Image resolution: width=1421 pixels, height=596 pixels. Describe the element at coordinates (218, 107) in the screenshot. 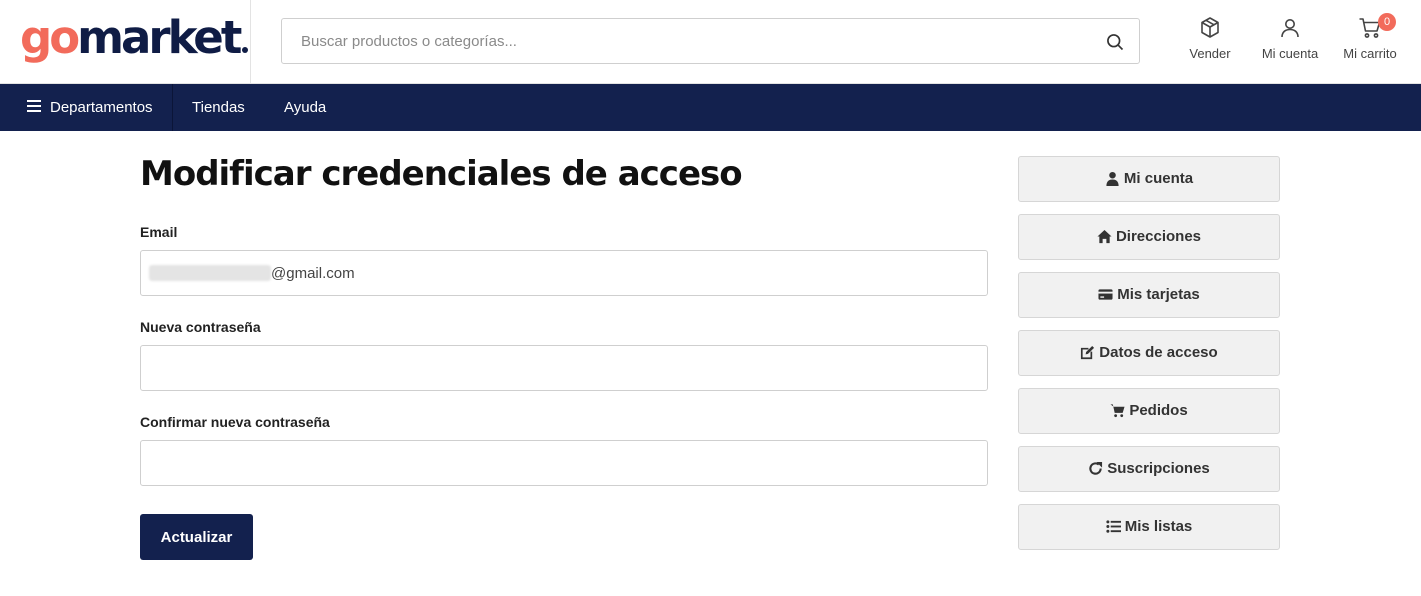

I see `nav-link-stores: Tiendas` at that location.